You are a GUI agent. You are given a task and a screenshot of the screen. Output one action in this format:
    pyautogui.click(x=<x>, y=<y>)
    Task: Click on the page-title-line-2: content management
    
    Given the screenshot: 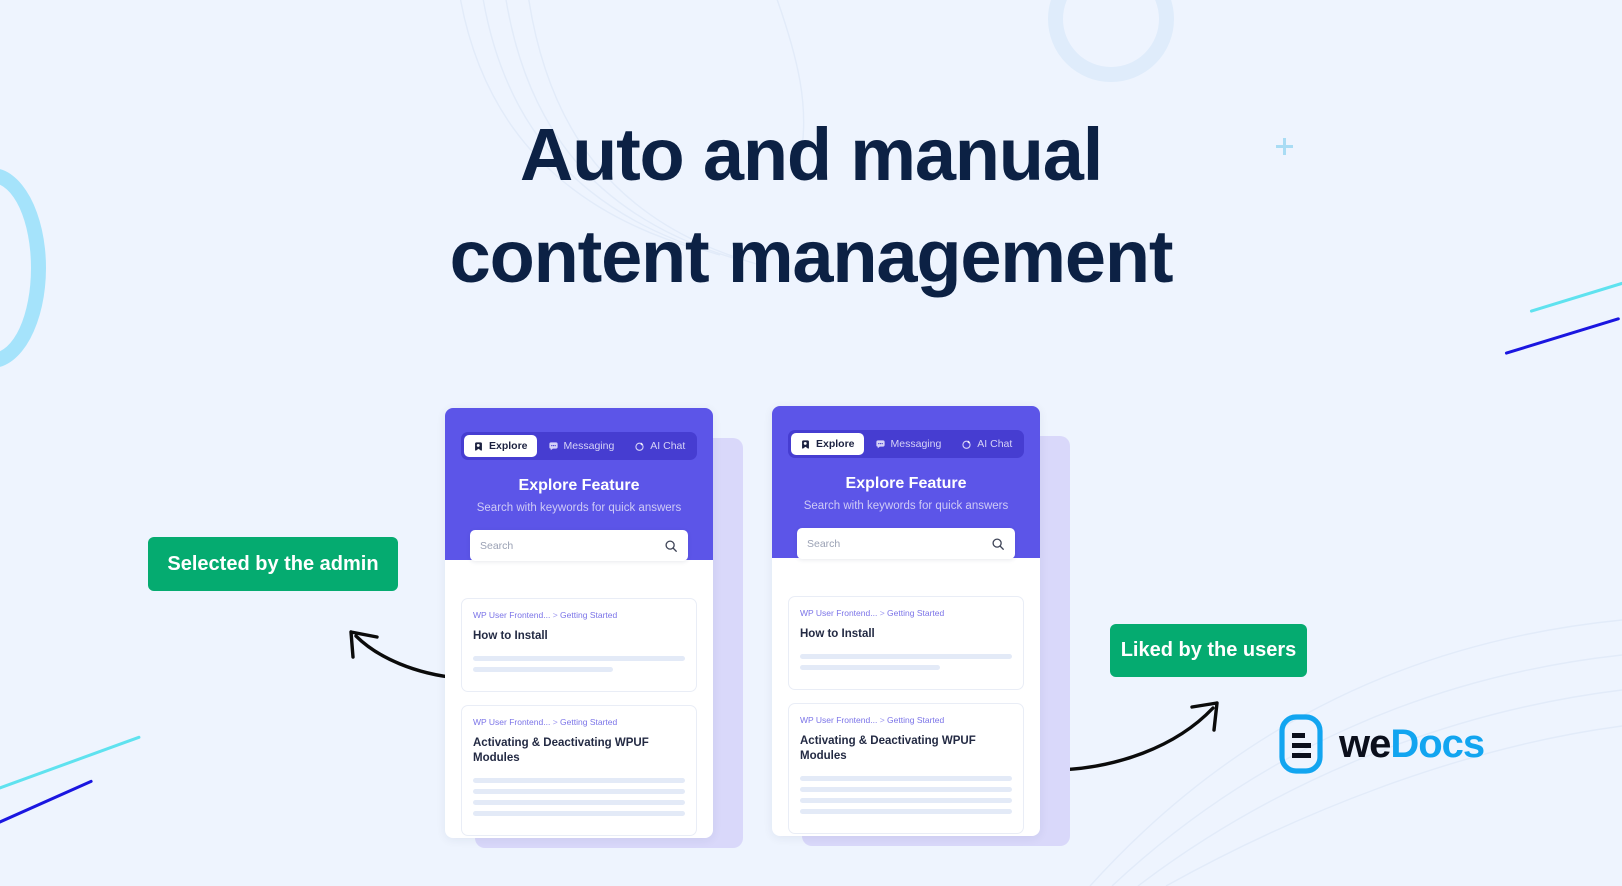 What is the action you would take?
    pyautogui.click(x=811, y=257)
    